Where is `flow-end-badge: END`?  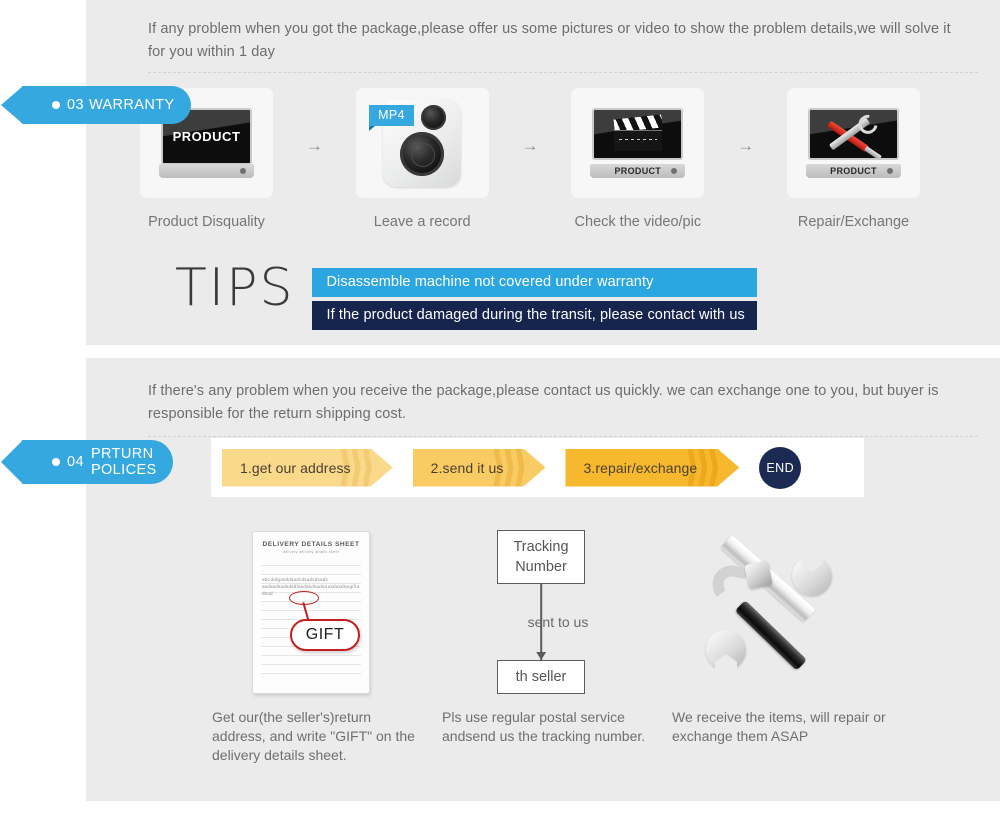 flow-end-badge: END is located at coordinates (780, 467).